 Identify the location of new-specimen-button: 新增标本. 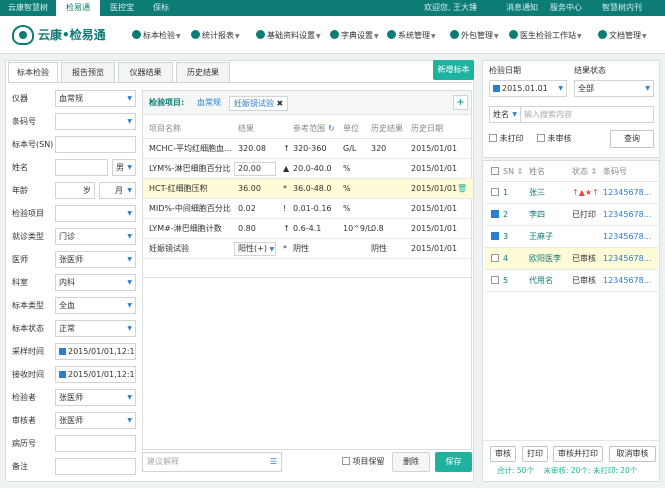
(453, 70).